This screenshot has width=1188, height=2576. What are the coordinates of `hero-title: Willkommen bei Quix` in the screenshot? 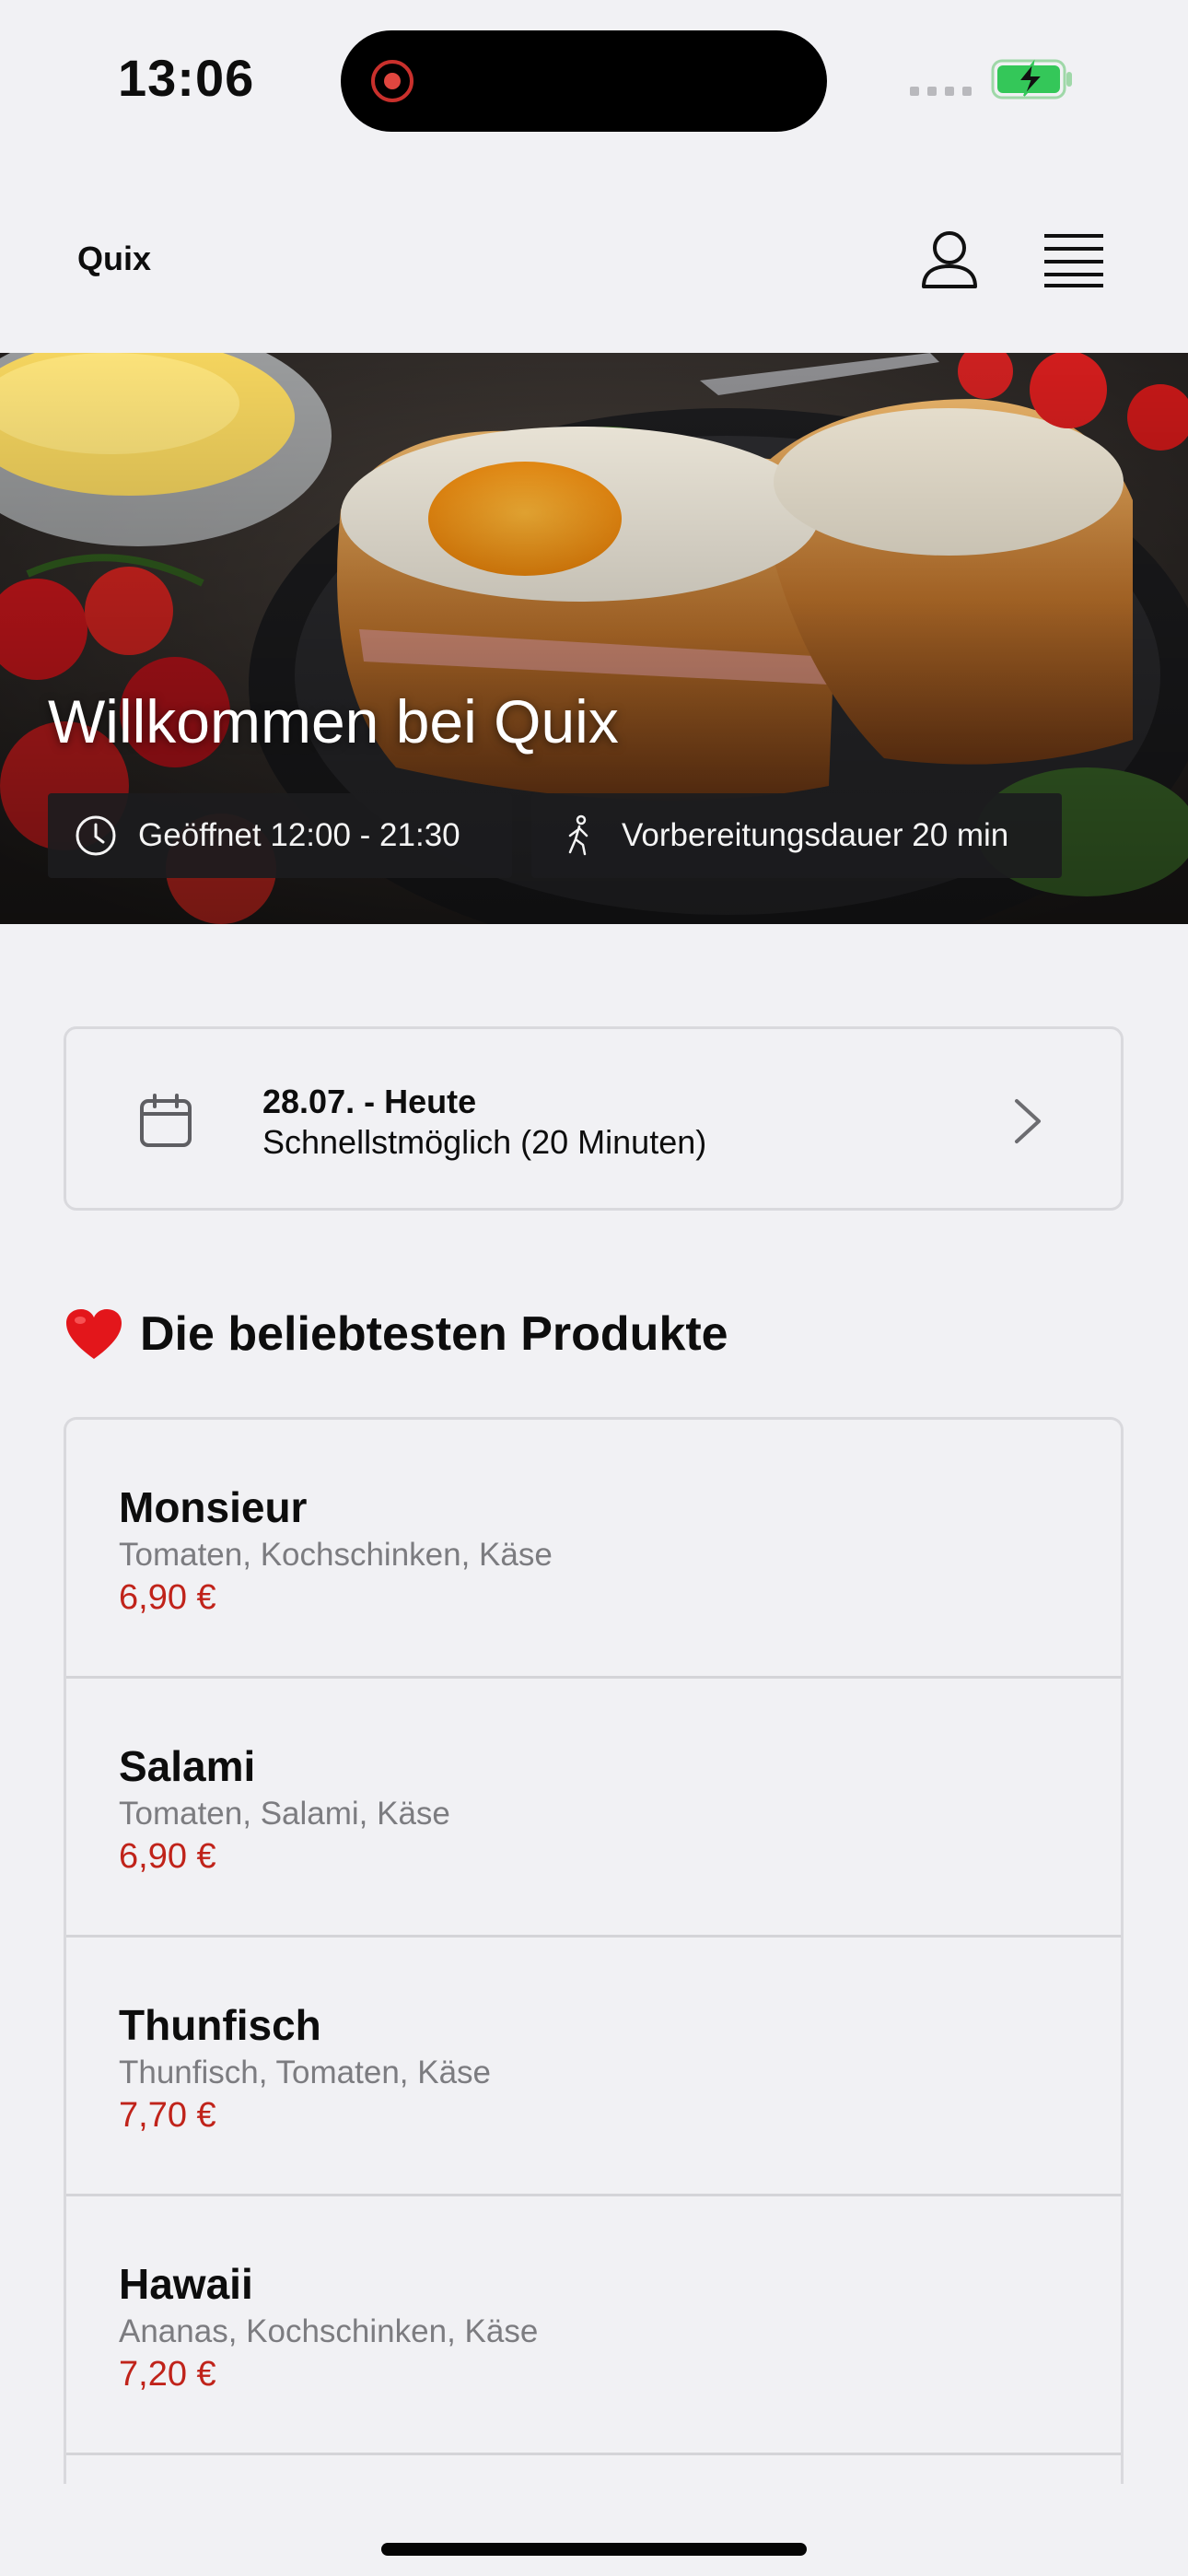 It's located at (333, 721).